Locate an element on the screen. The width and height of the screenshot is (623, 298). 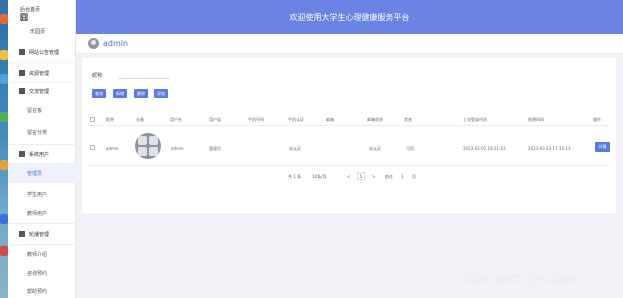
sidebar-item-label: 交流管理 is located at coordinates (39, 91).